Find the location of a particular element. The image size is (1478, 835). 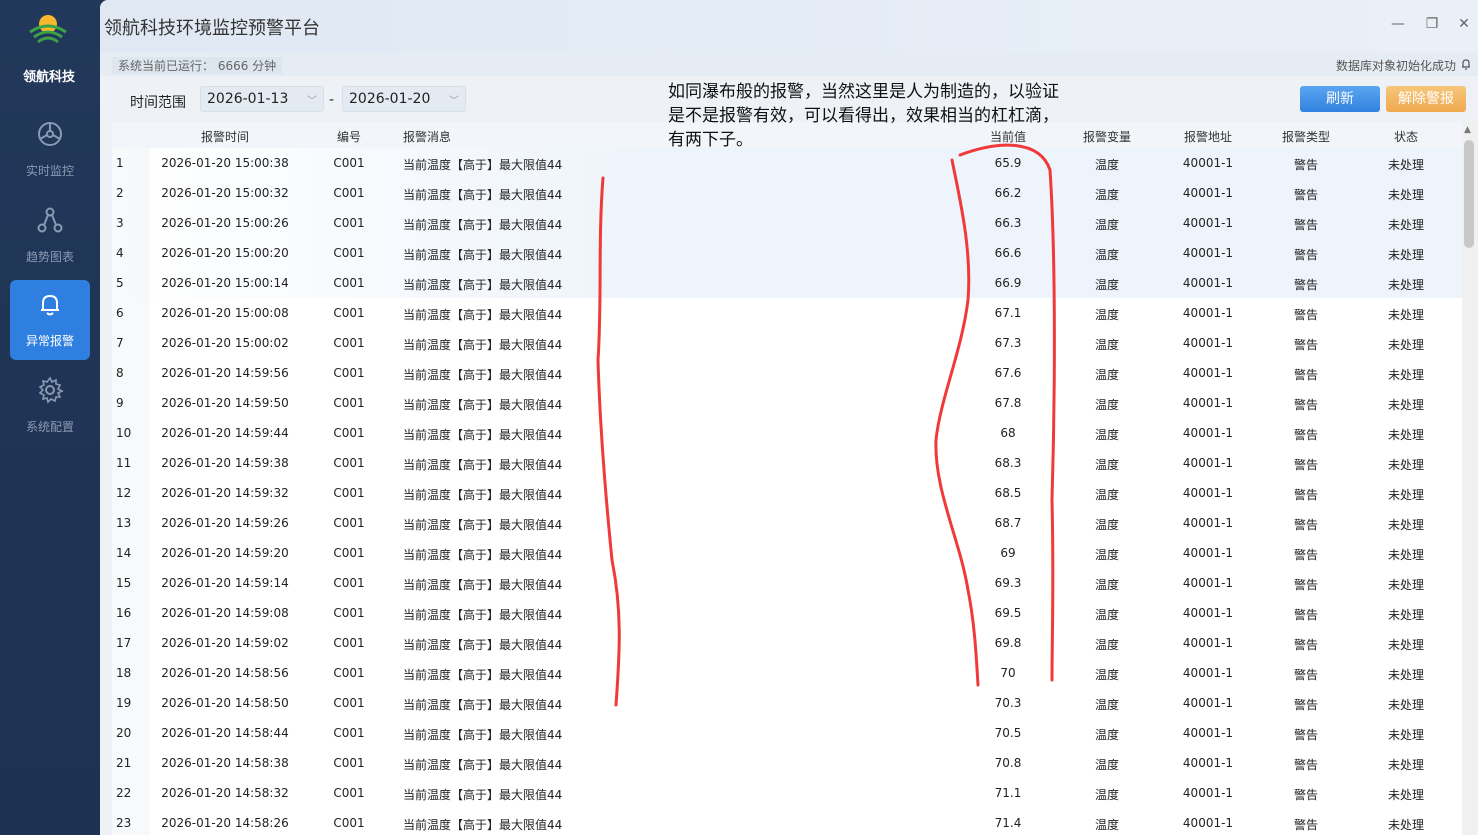

cell-val: 69.5 is located at coordinates (1008, 613).